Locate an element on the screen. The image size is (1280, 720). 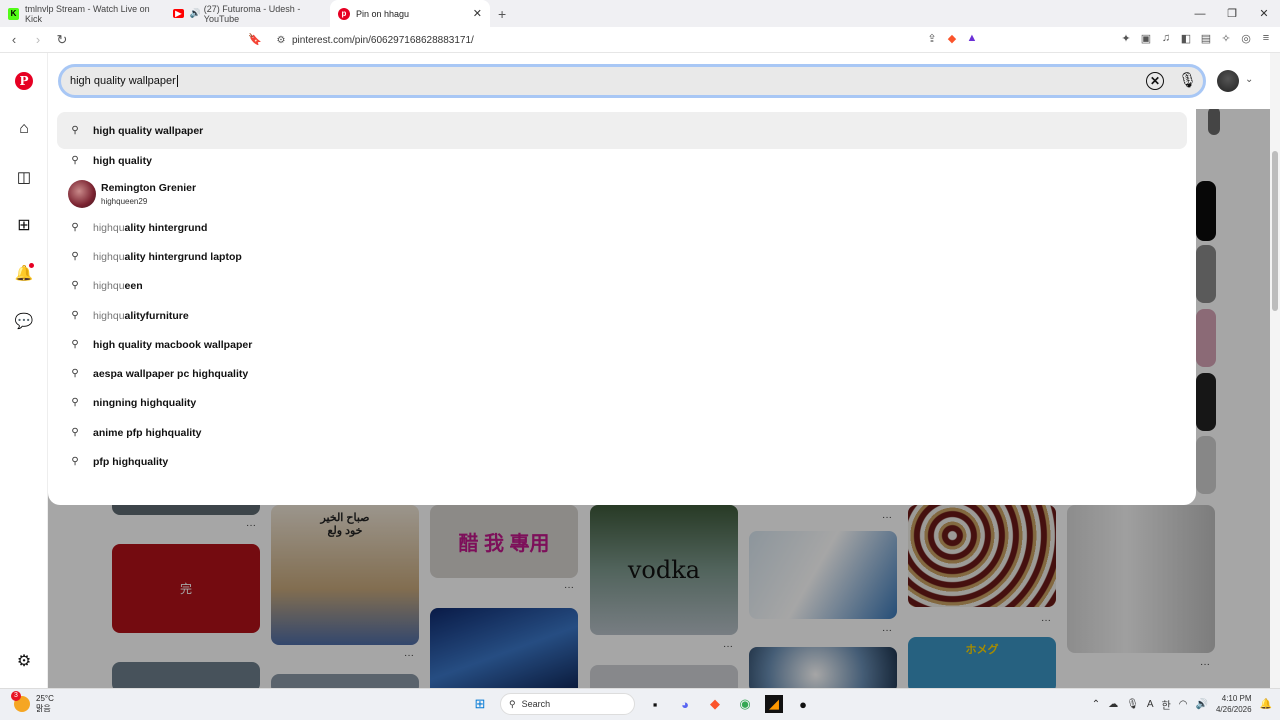
tab-search-icon: ▣ is located at coordinates (1146, 38).